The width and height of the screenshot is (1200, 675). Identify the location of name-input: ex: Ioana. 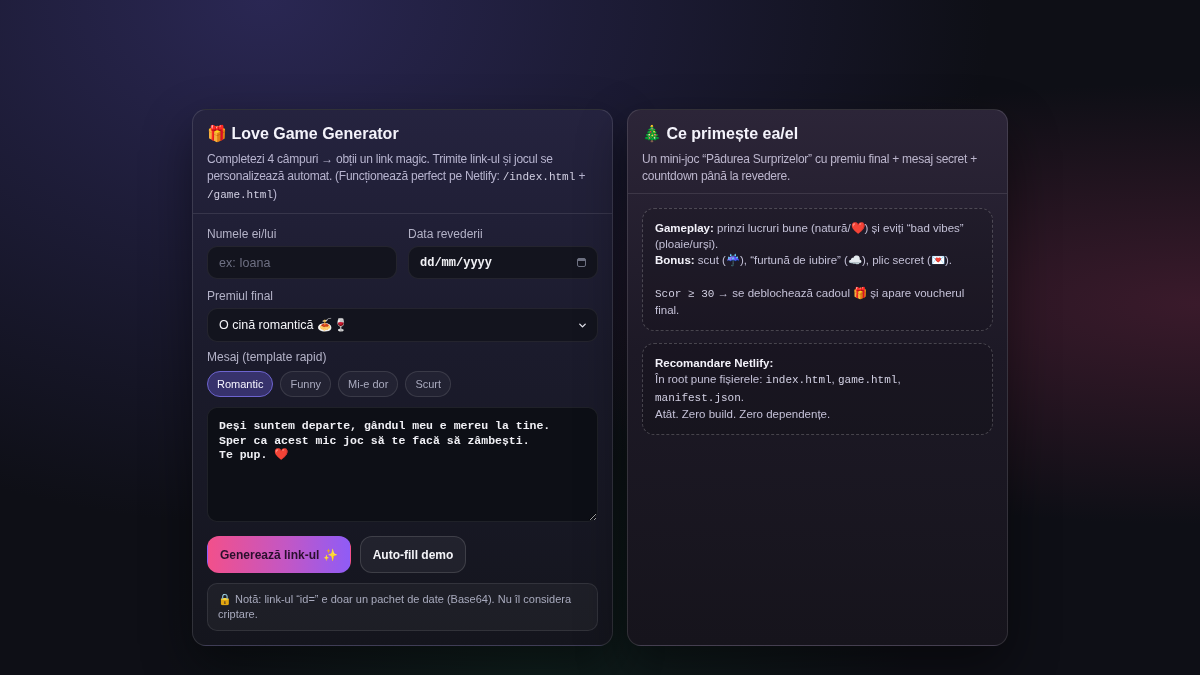
(302, 262).